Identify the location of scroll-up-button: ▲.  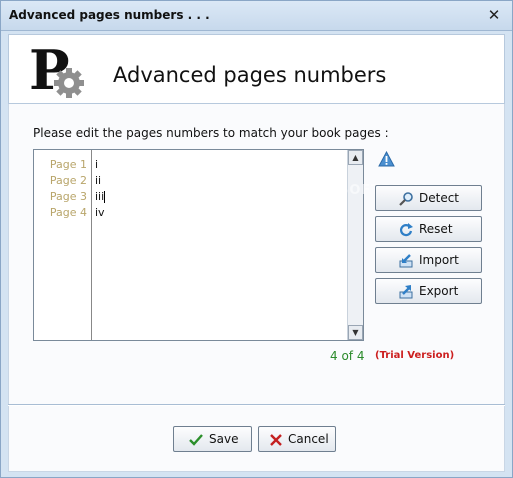
(355, 157).